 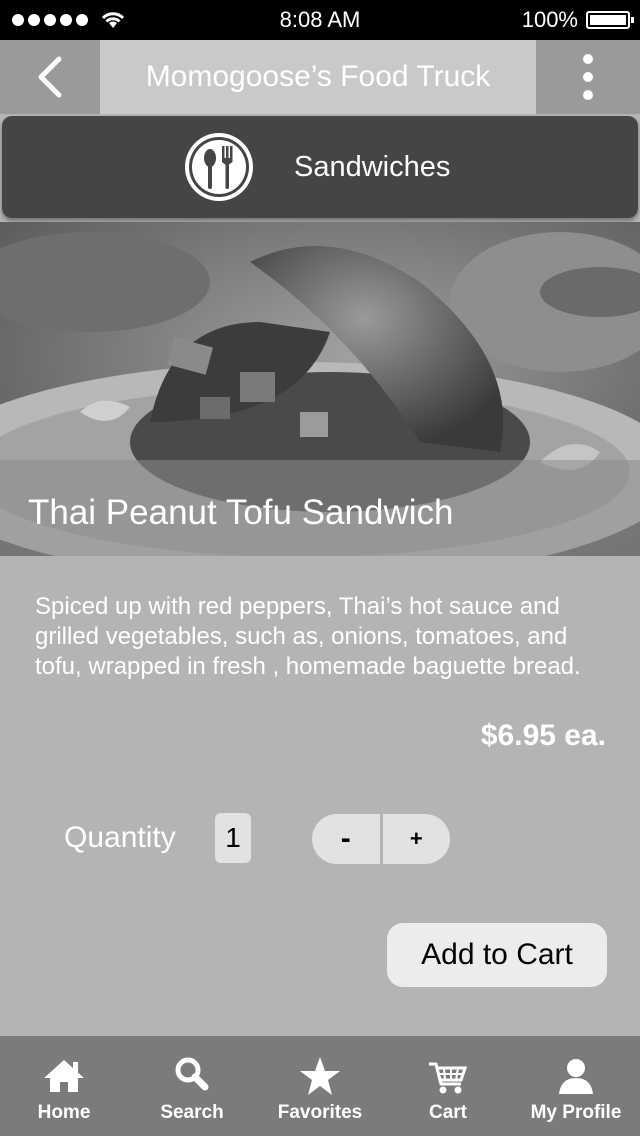 What do you see at coordinates (320, 20) in the screenshot?
I see `status-bar: 8:08 AM 100%` at bounding box center [320, 20].